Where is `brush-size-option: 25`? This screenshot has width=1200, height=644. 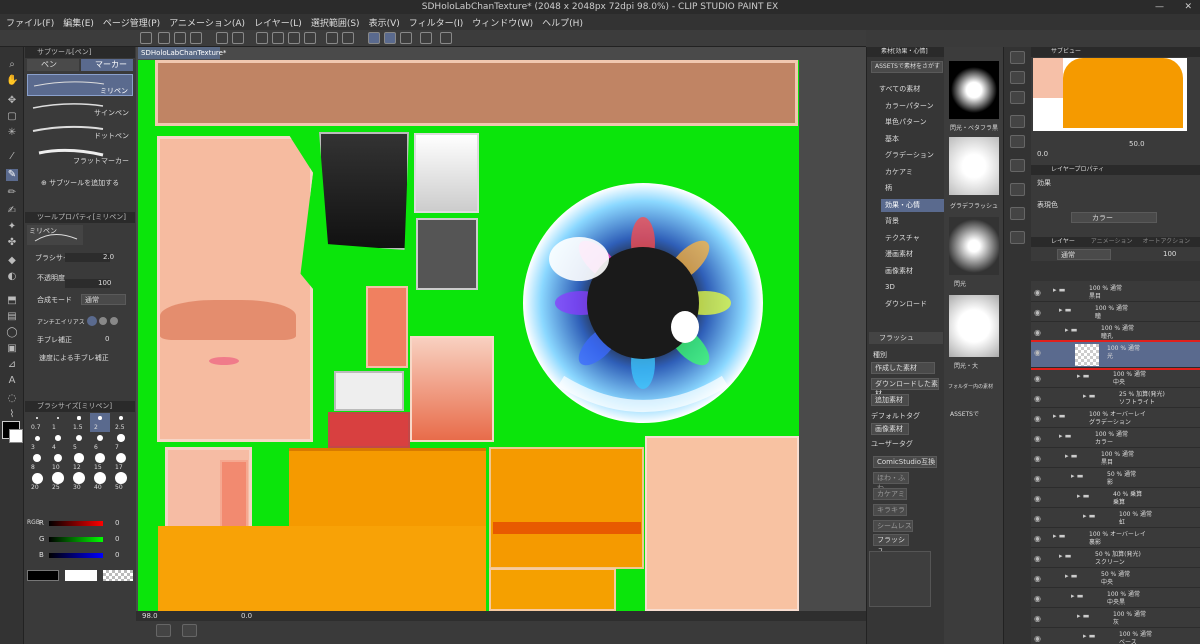
brush-size-option: 25 is located at coordinates (58, 482).